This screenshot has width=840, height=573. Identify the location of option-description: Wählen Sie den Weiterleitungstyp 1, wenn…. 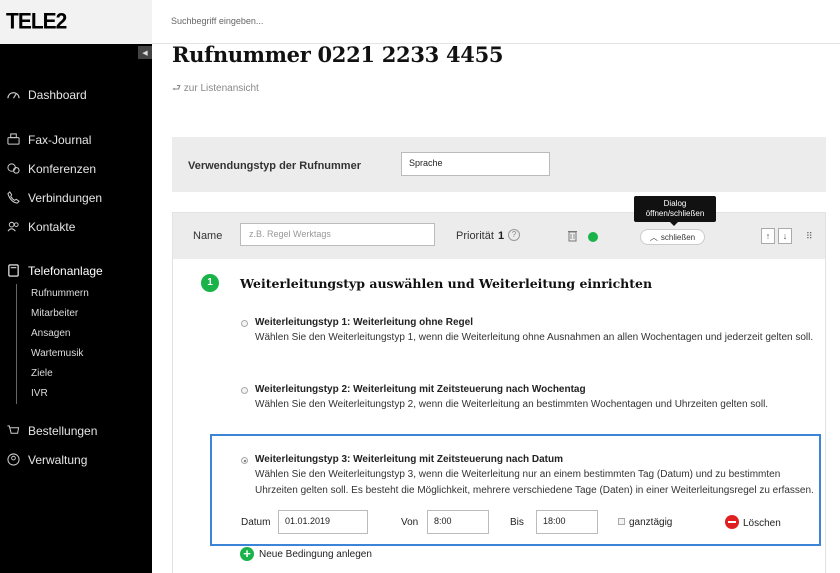
(534, 337).